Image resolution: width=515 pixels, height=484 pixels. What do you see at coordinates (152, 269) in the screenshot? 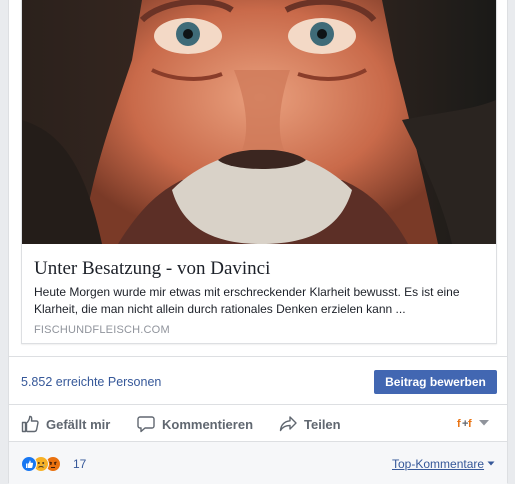
I see `link-title: Unter Besatzung - von Davinci` at bounding box center [152, 269].